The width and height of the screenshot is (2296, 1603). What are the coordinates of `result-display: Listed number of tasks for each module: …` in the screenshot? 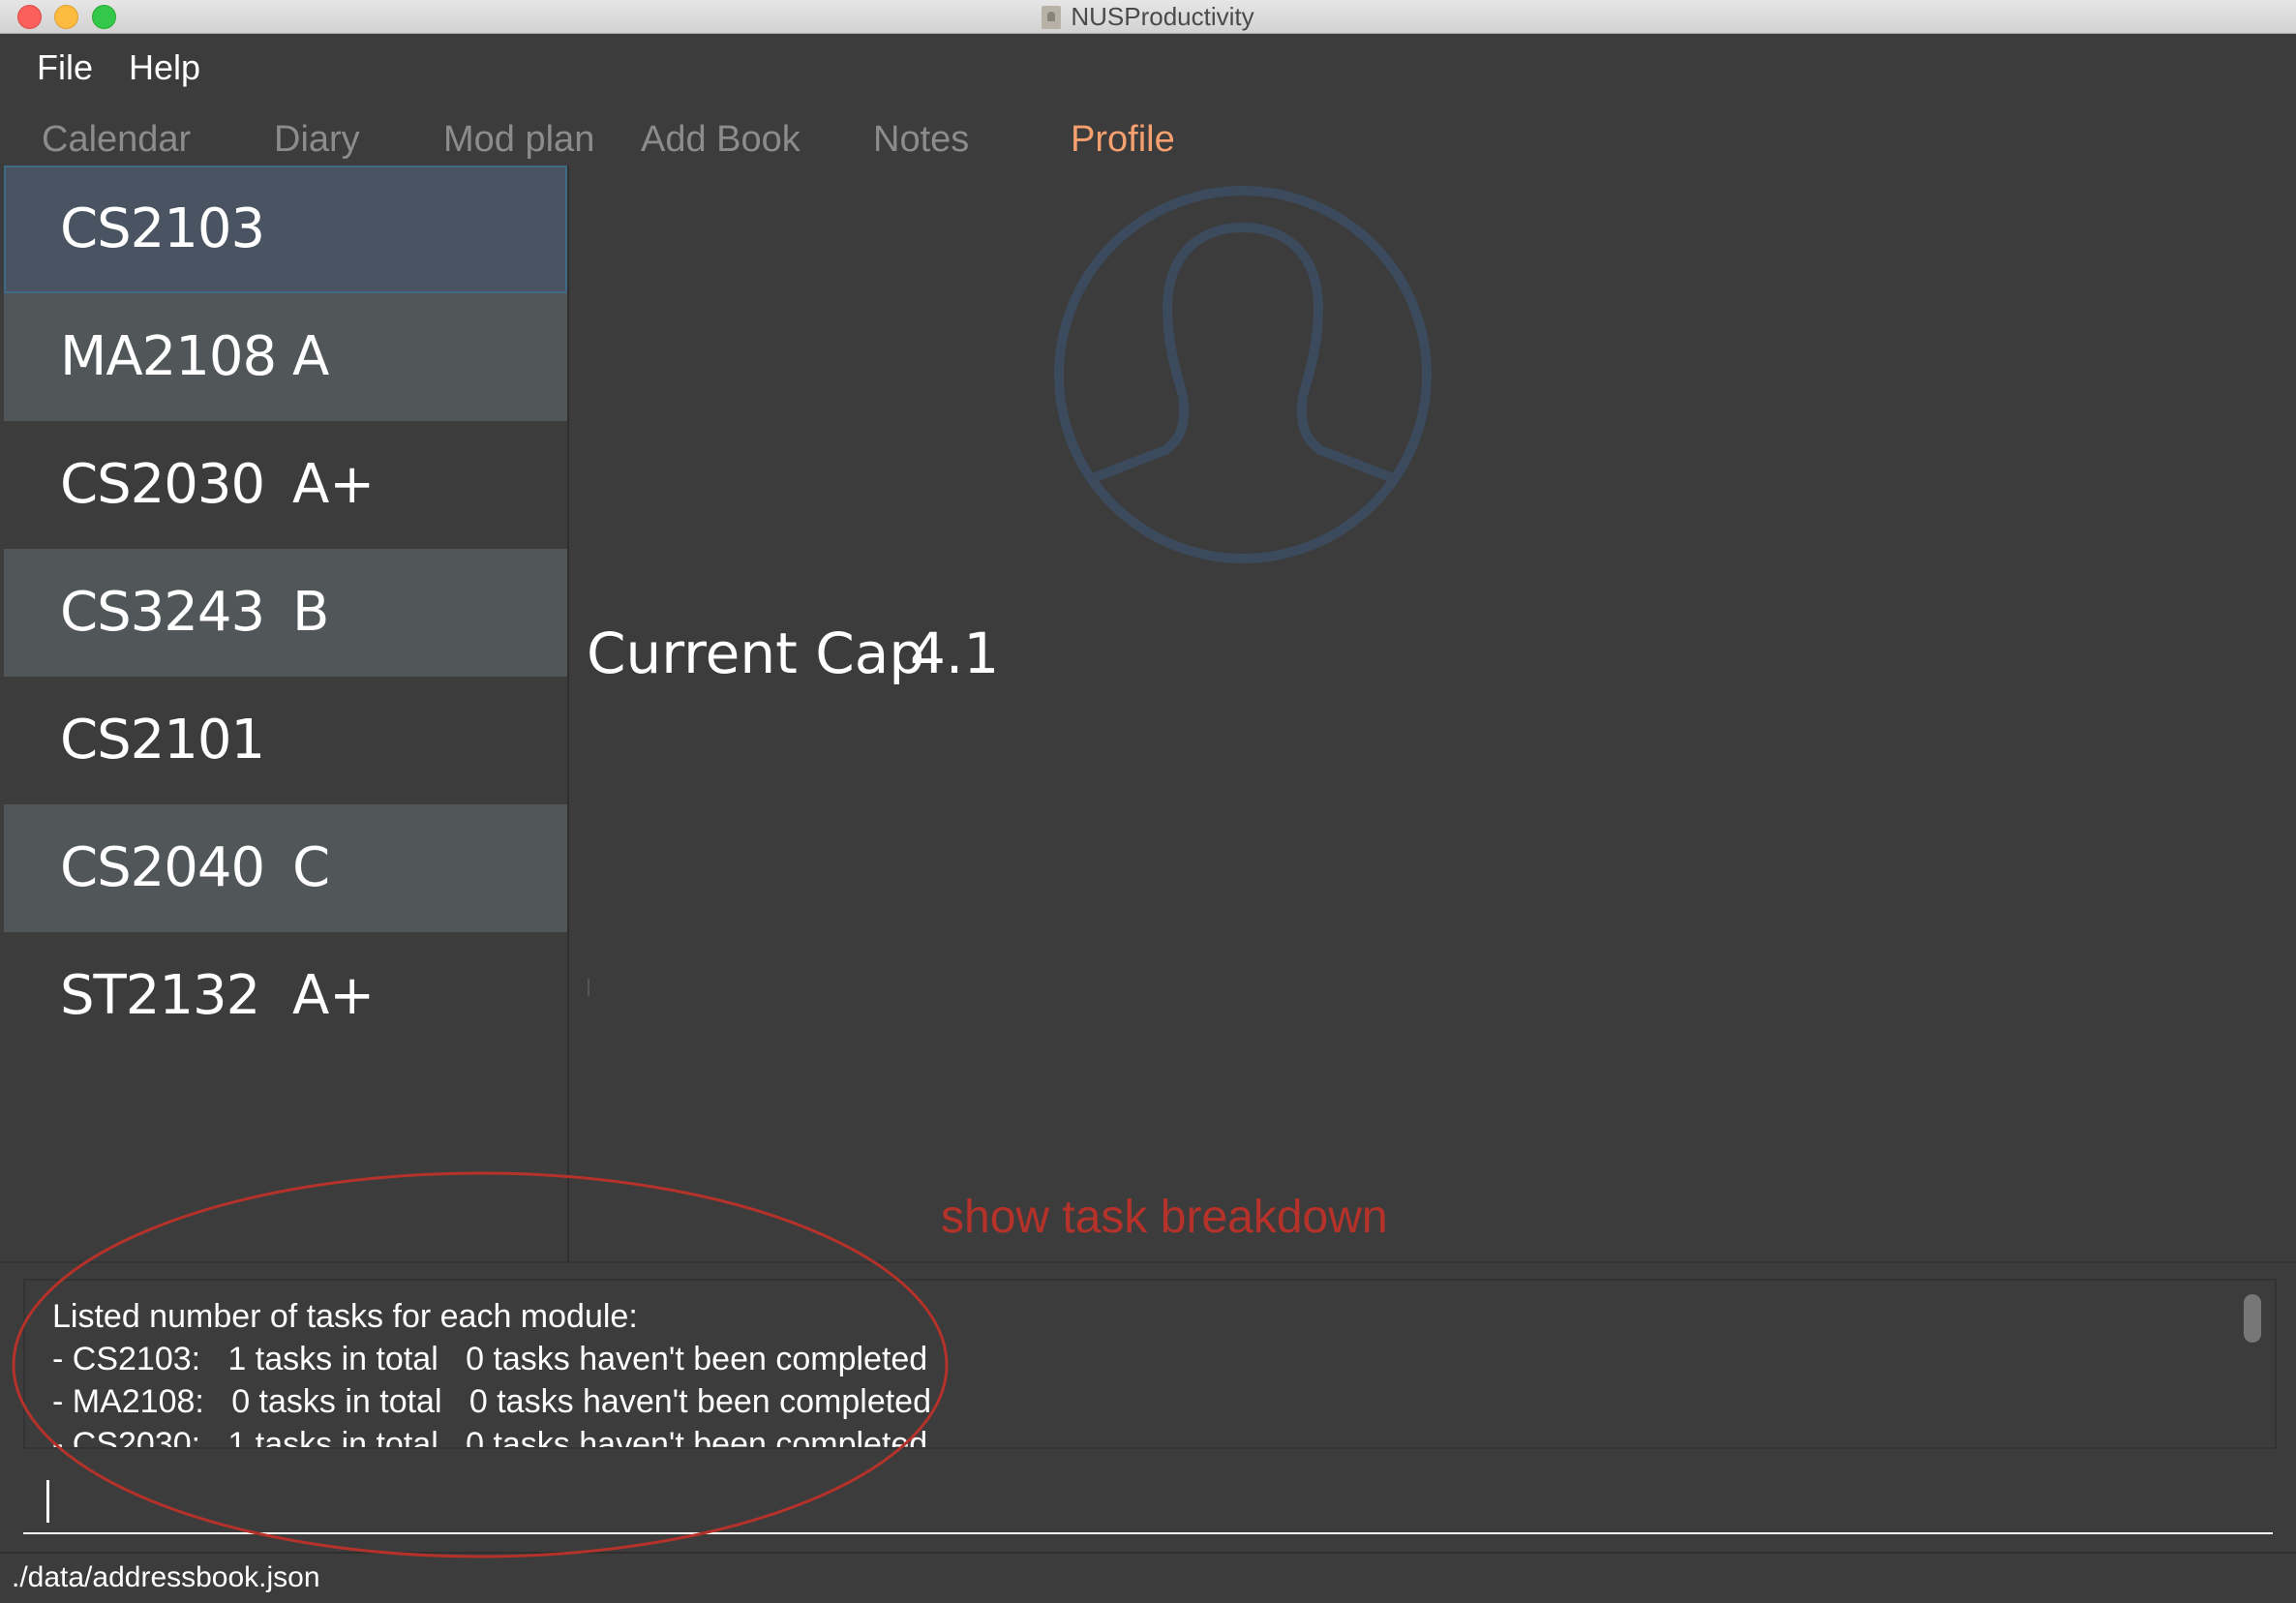 It's located at (1150, 1364).